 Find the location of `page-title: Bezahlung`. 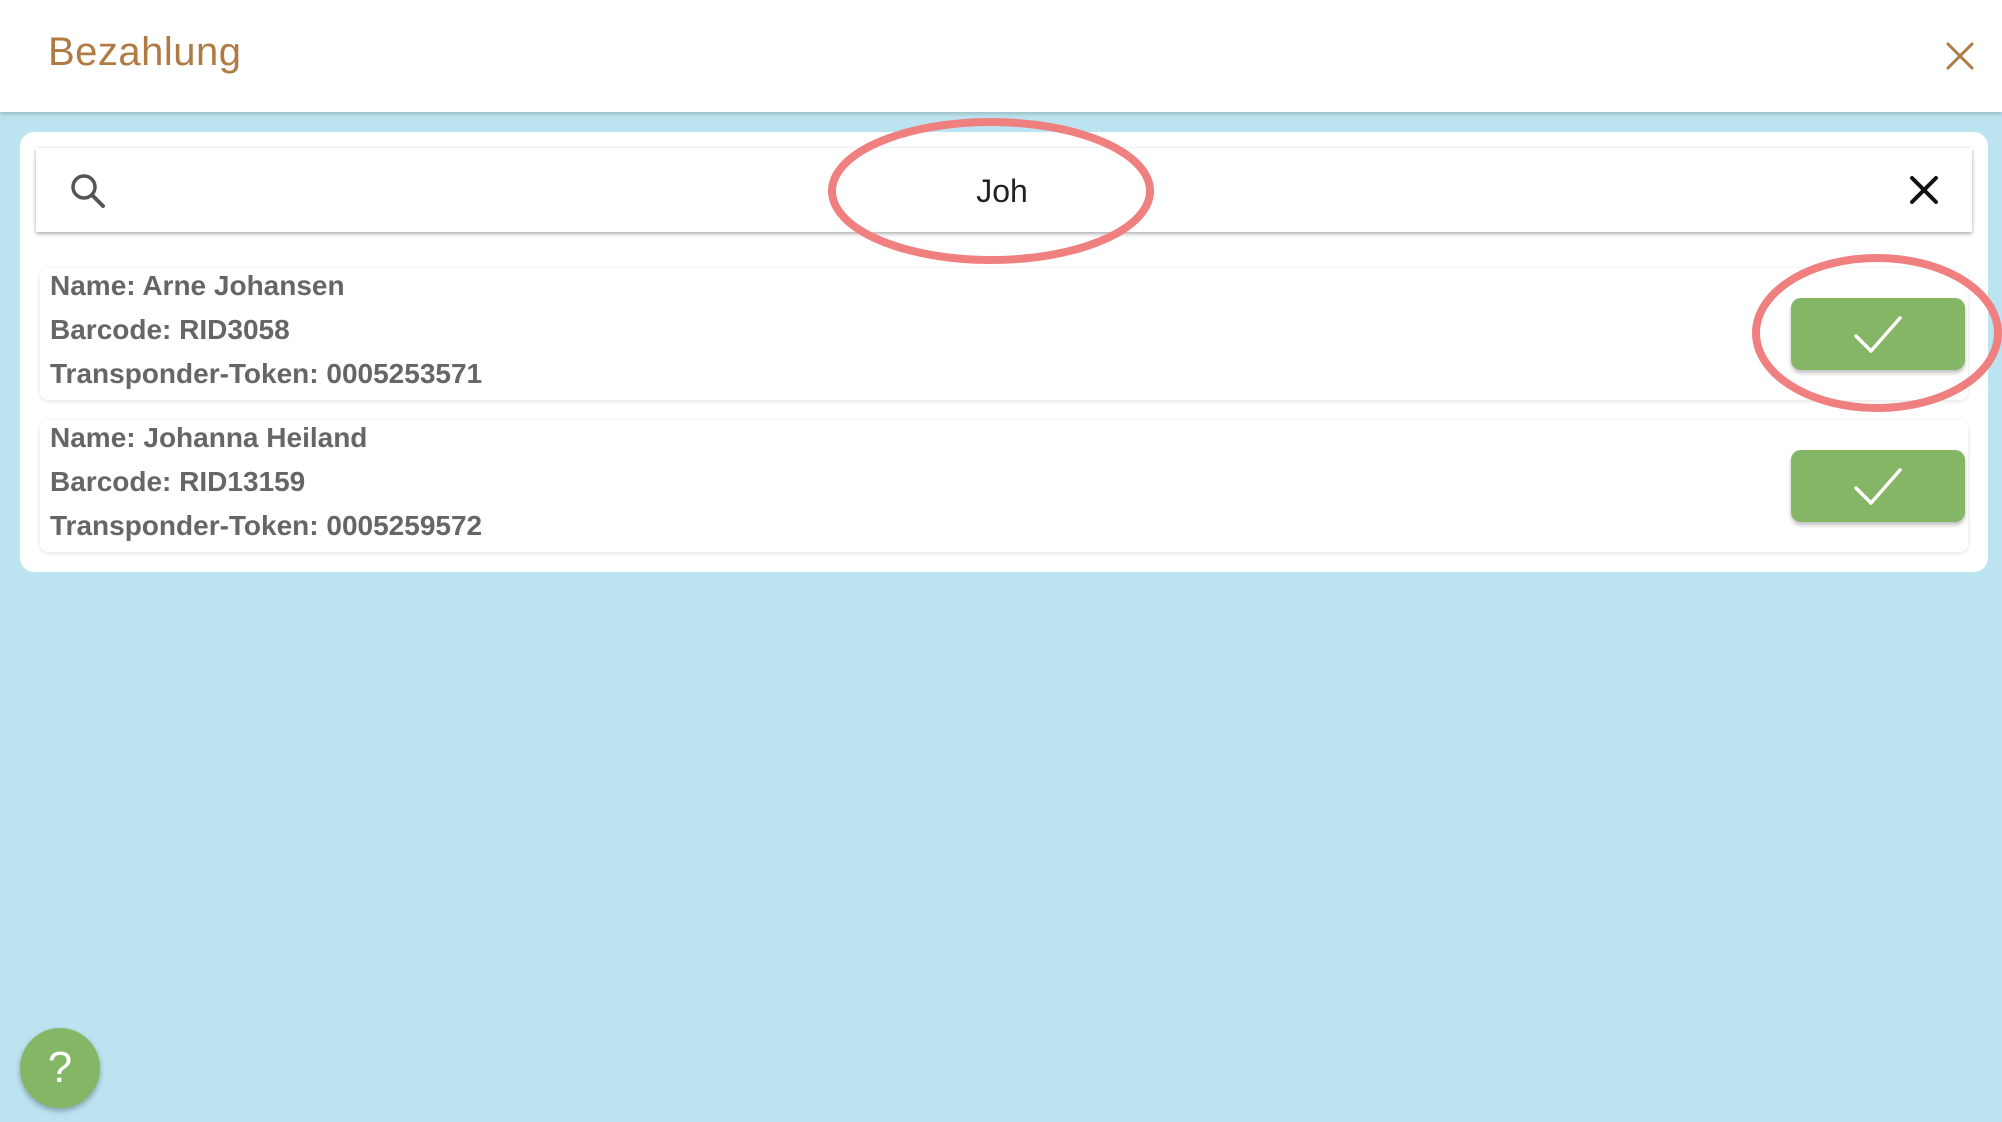

page-title: Bezahlung is located at coordinates (145, 52).